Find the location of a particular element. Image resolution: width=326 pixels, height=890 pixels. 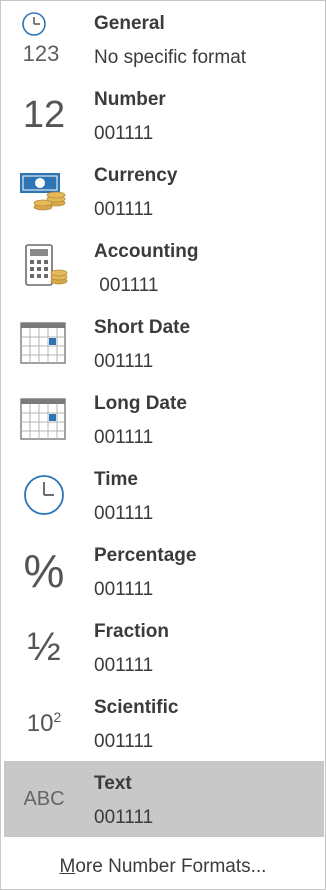

scientific-notation-icon: 102 is located at coordinates (44, 723).